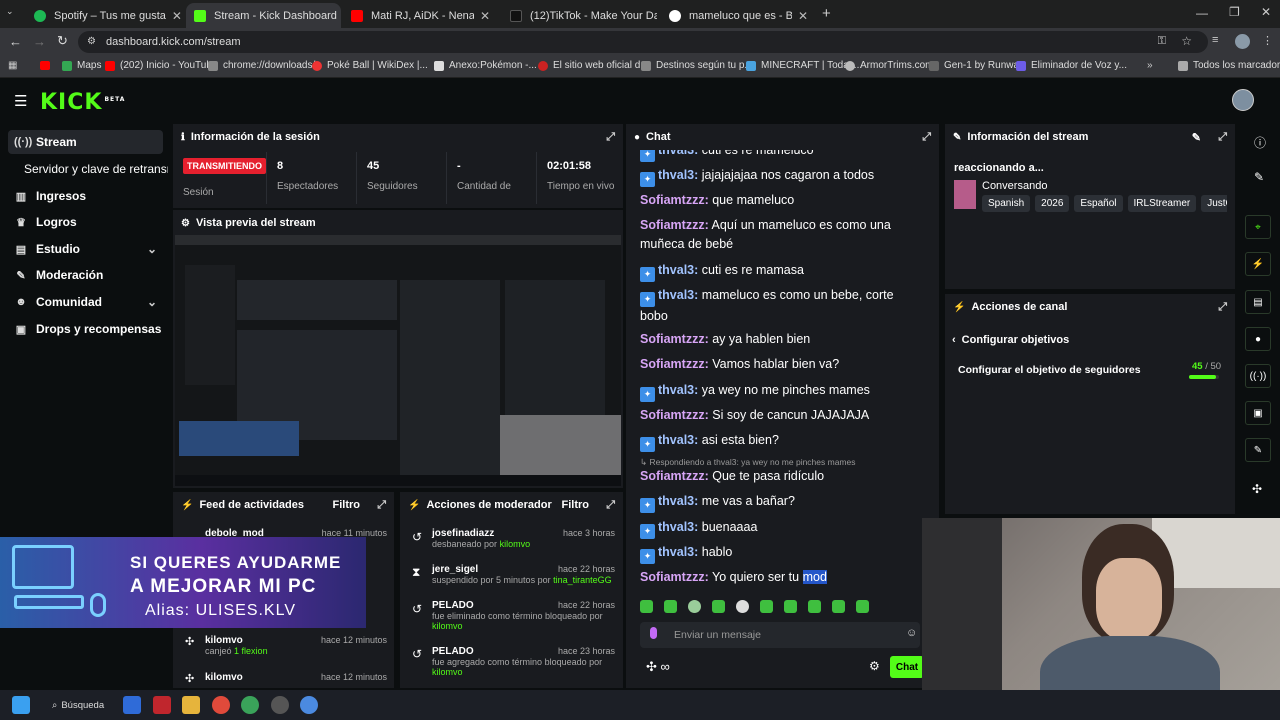 Image resolution: width=1280 pixels, height=720 pixels. Describe the element at coordinates (1258, 339) in the screenshot. I see `chat-bubble-button: ●` at that location.